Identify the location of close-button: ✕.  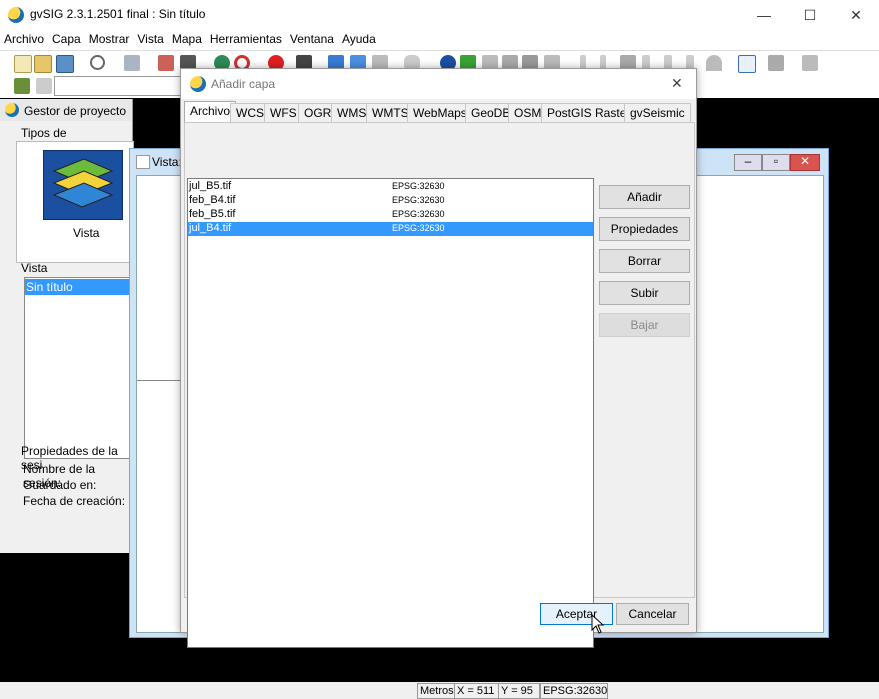
(856, 15).